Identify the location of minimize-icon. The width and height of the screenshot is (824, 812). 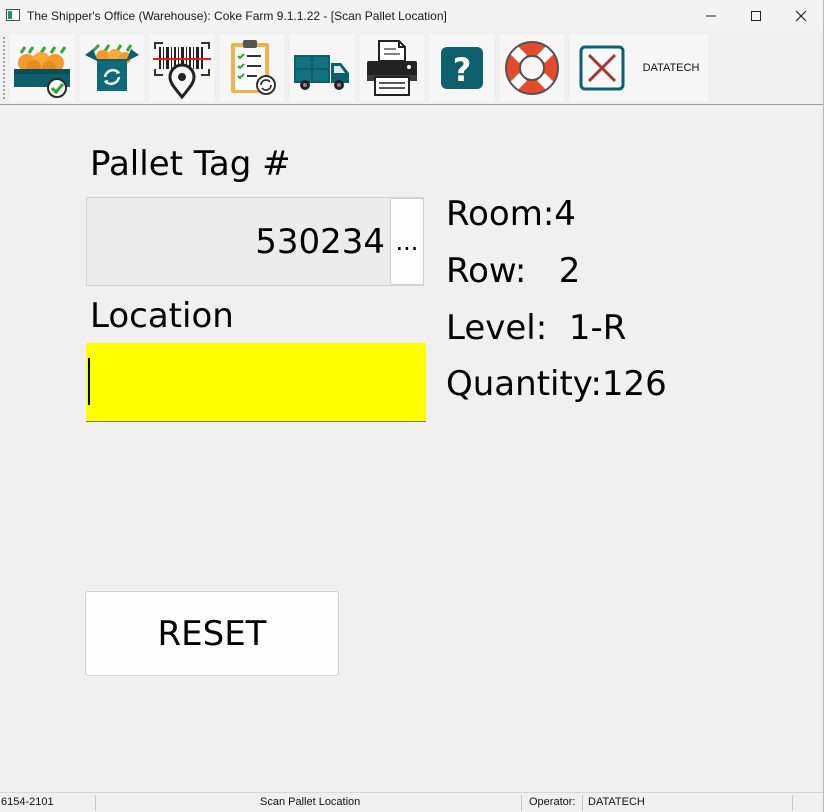
(711, 15).